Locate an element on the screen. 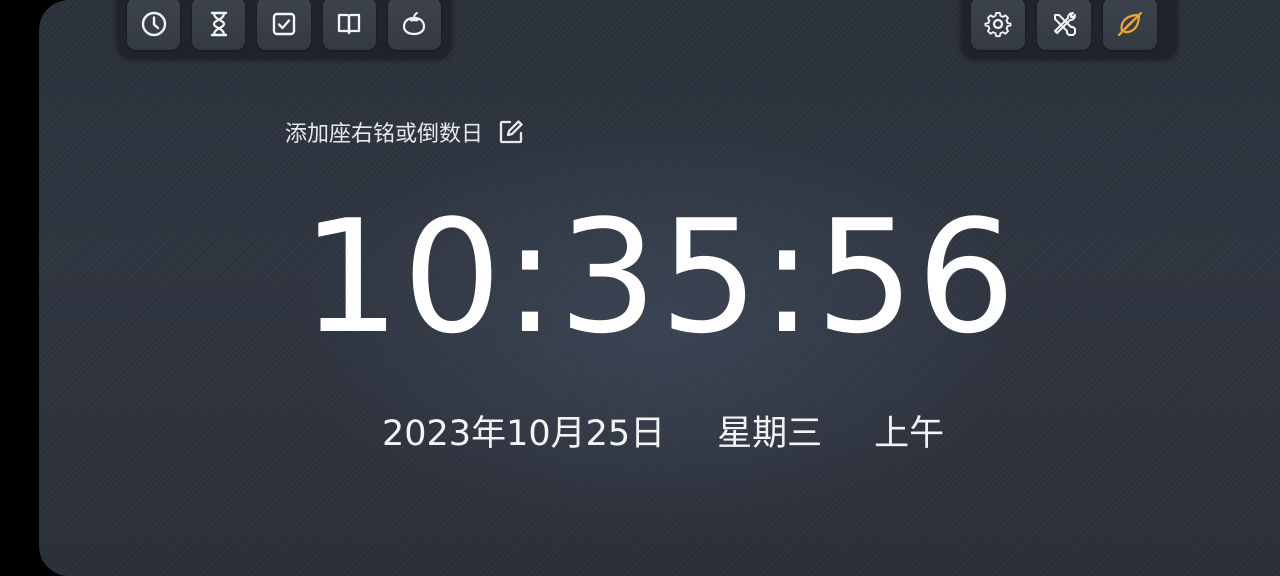 This screenshot has height=576, width=1280. gear-icon is located at coordinates (998, 24).